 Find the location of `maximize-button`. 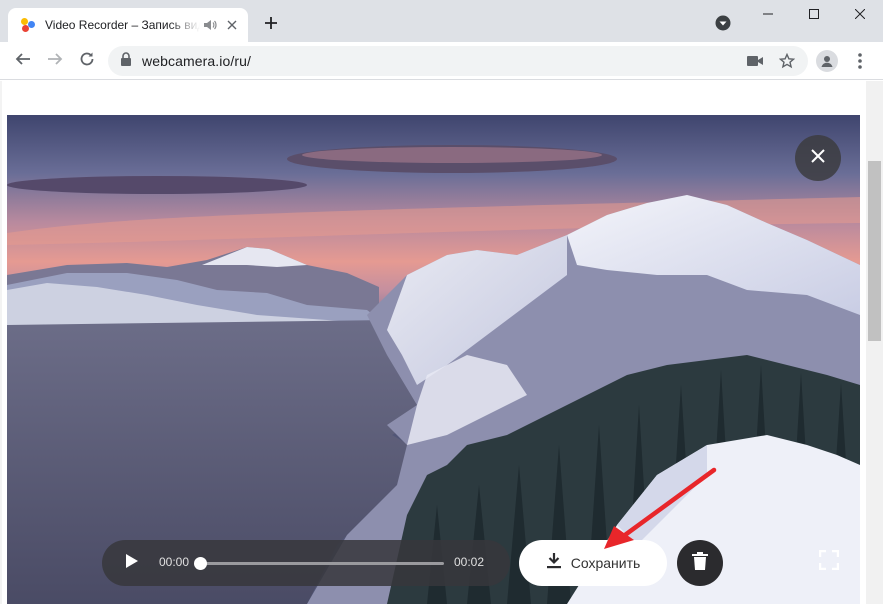

maximize-button is located at coordinates (814, 15).